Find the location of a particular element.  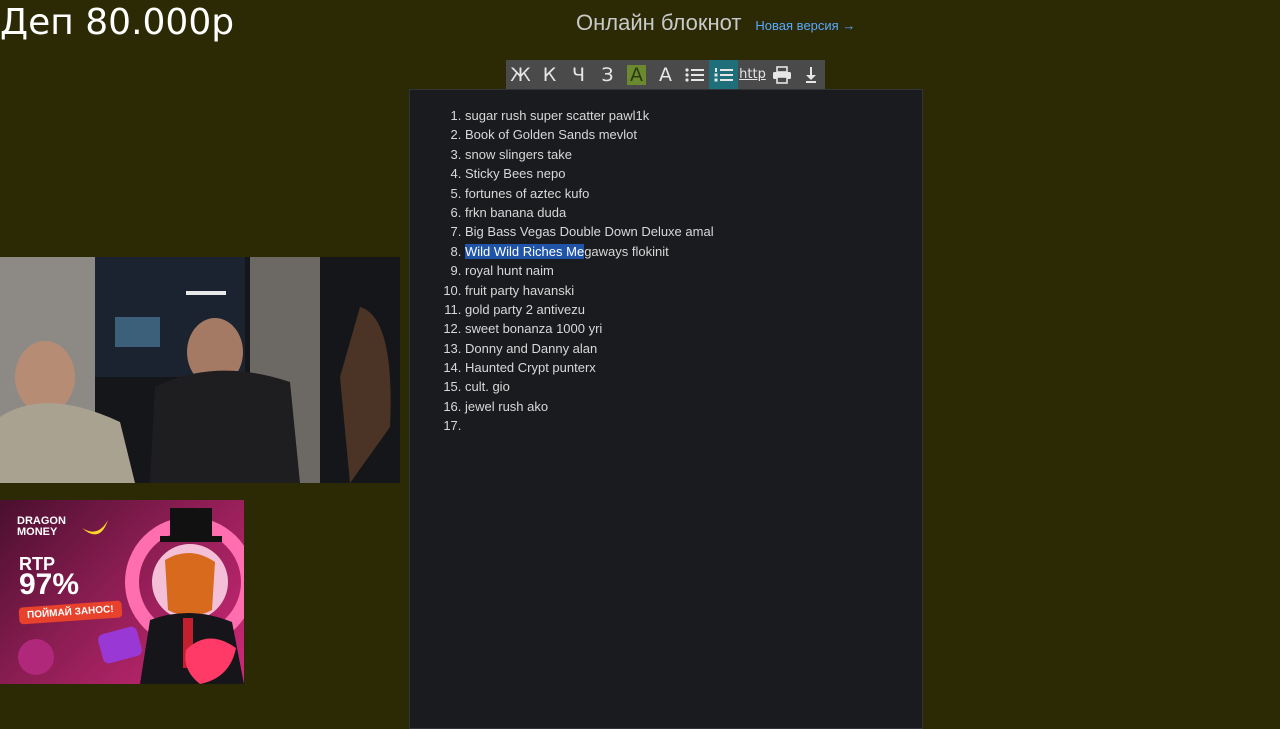

new-version-link: Новая версия → is located at coordinates (805, 25).